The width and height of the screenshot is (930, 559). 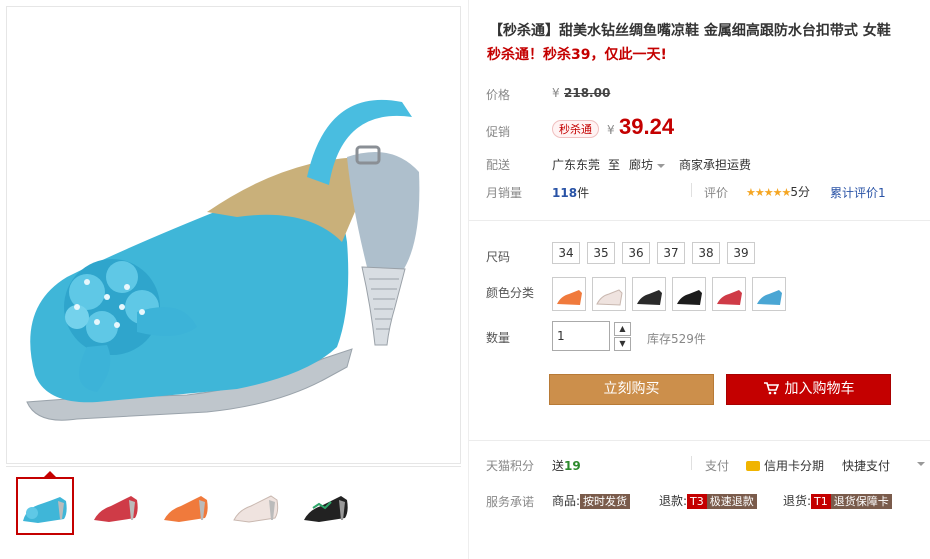 I want to click on thumbnail-white, so click(x=257, y=506).